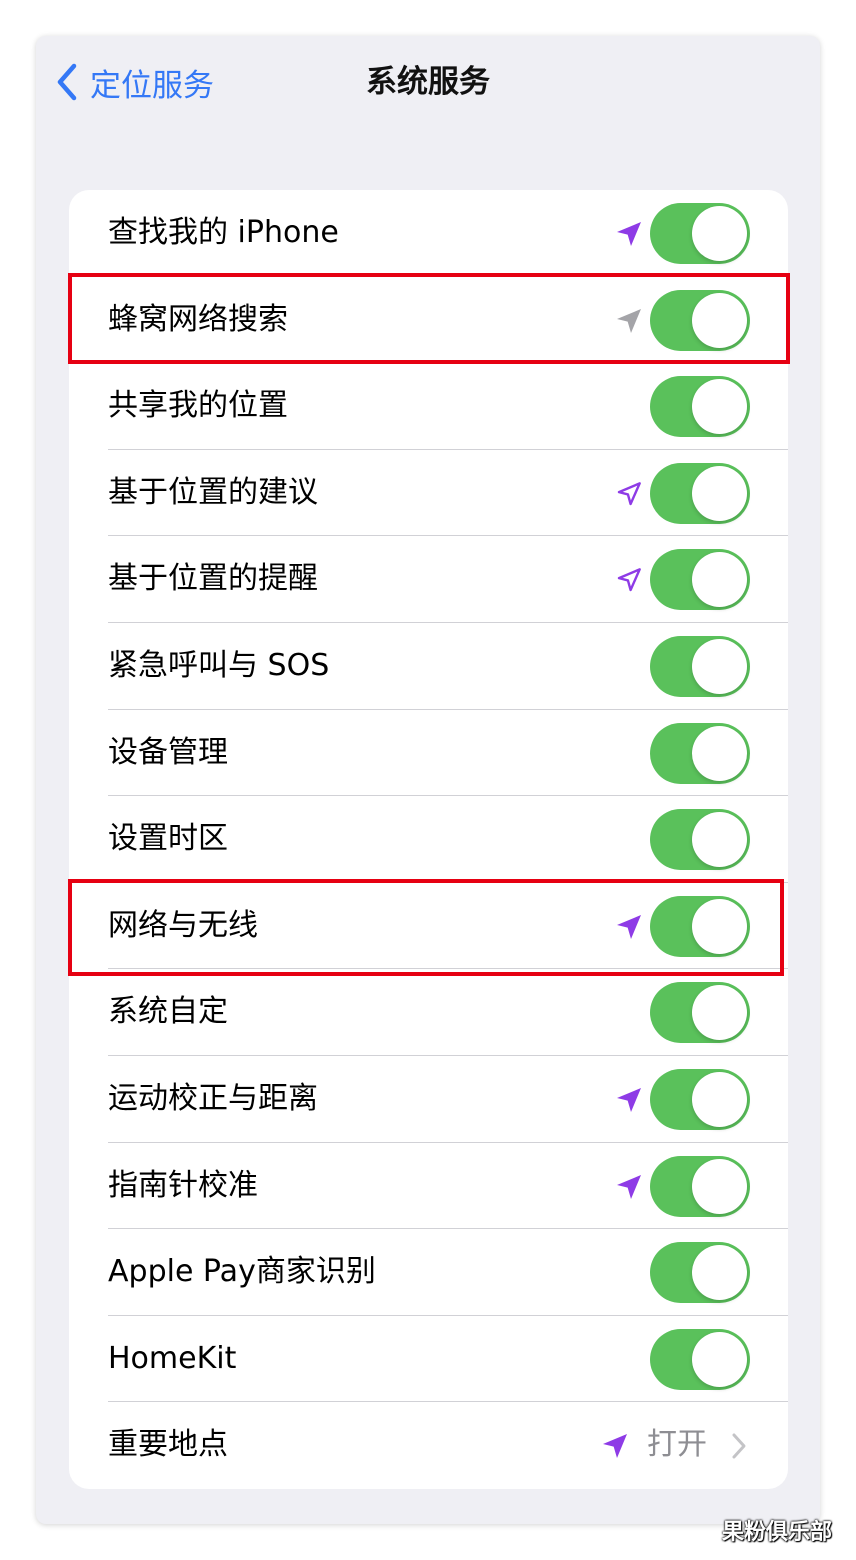 The image size is (856, 1560). Describe the element at coordinates (183, 1185) in the screenshot. I see `row-label: 指南针校准` at that location.